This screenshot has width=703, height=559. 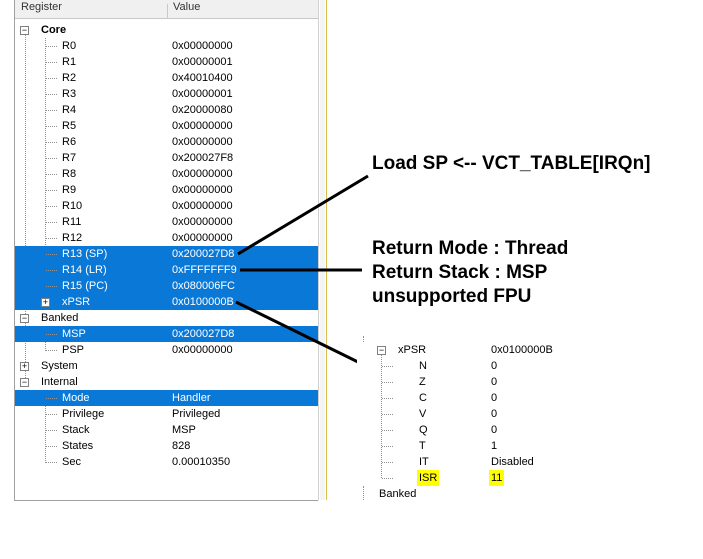 What do you see at coordinates (423, 414) in the screenshot?
I see `field-name: V` at bounding box center [423, 414].